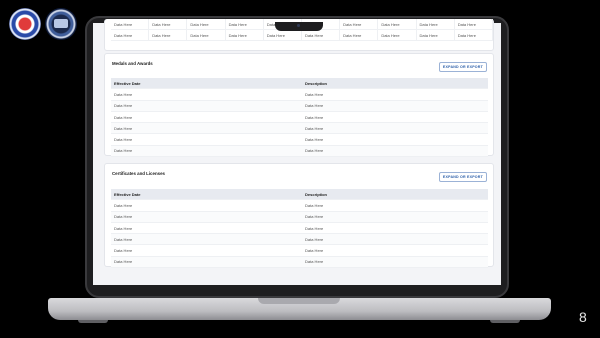 The image size is (600, 338). I want to click on medals-export-button: EXPAND OR EXPORT, so click(462, 67).